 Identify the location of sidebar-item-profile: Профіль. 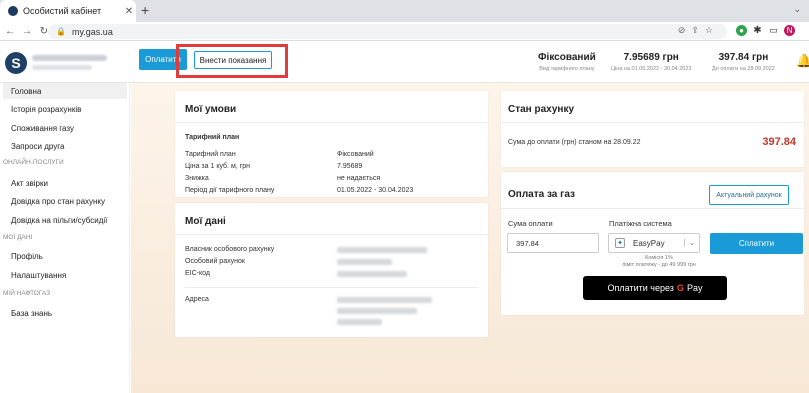
(65, 256).